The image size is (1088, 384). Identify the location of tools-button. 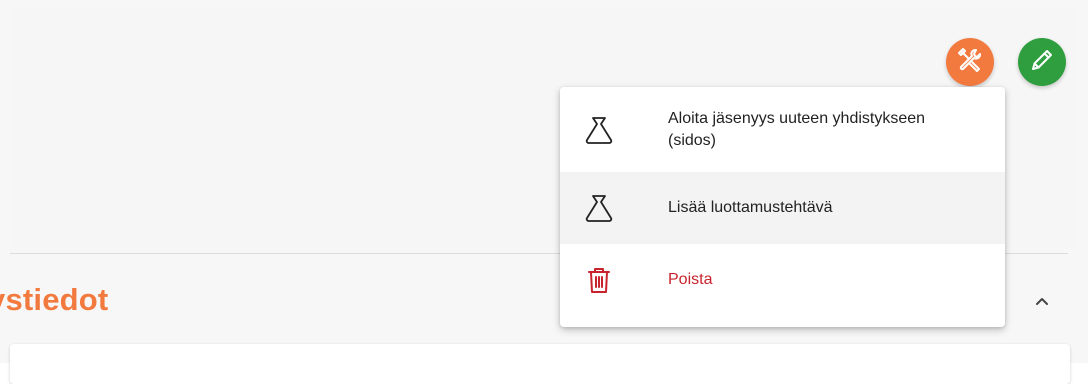
(970, 62).